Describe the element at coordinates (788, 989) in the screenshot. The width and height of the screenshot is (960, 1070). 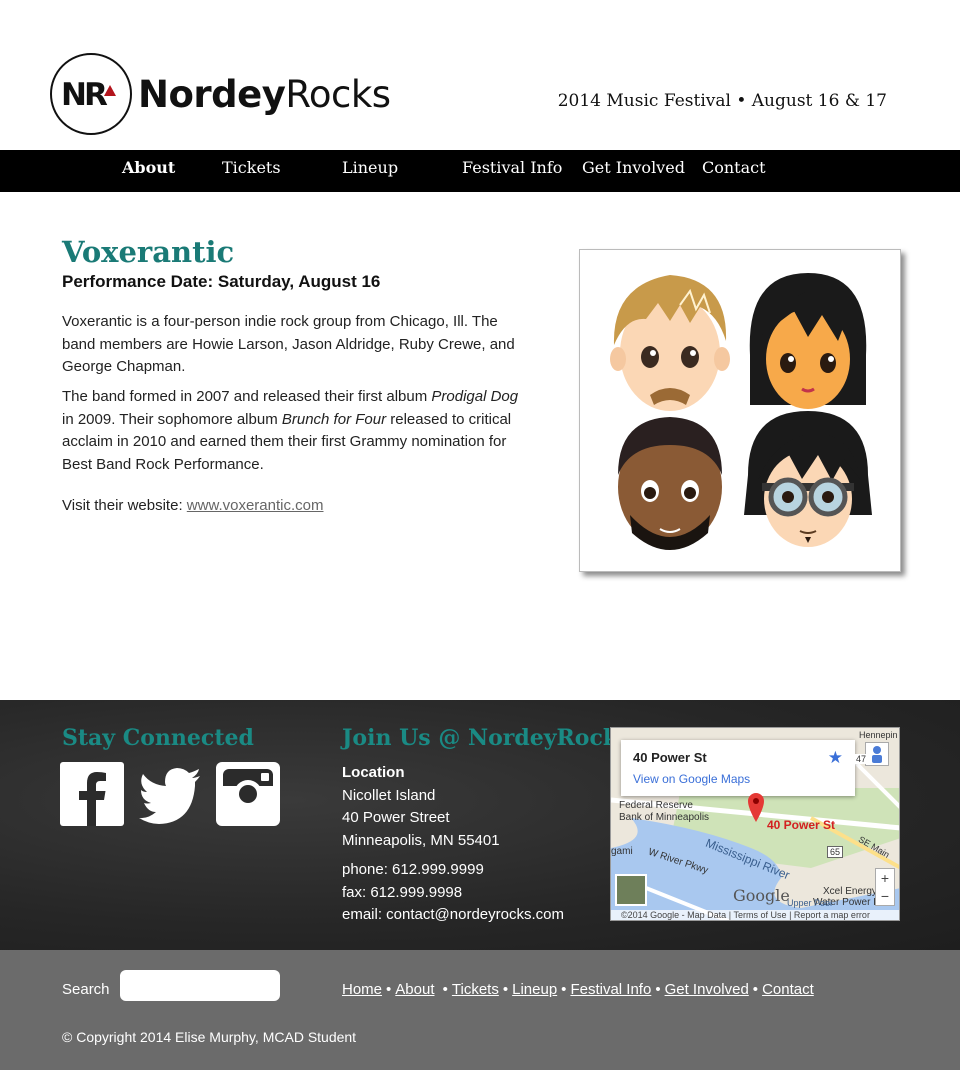
I see `footer-link-contact: Contact` at that location.